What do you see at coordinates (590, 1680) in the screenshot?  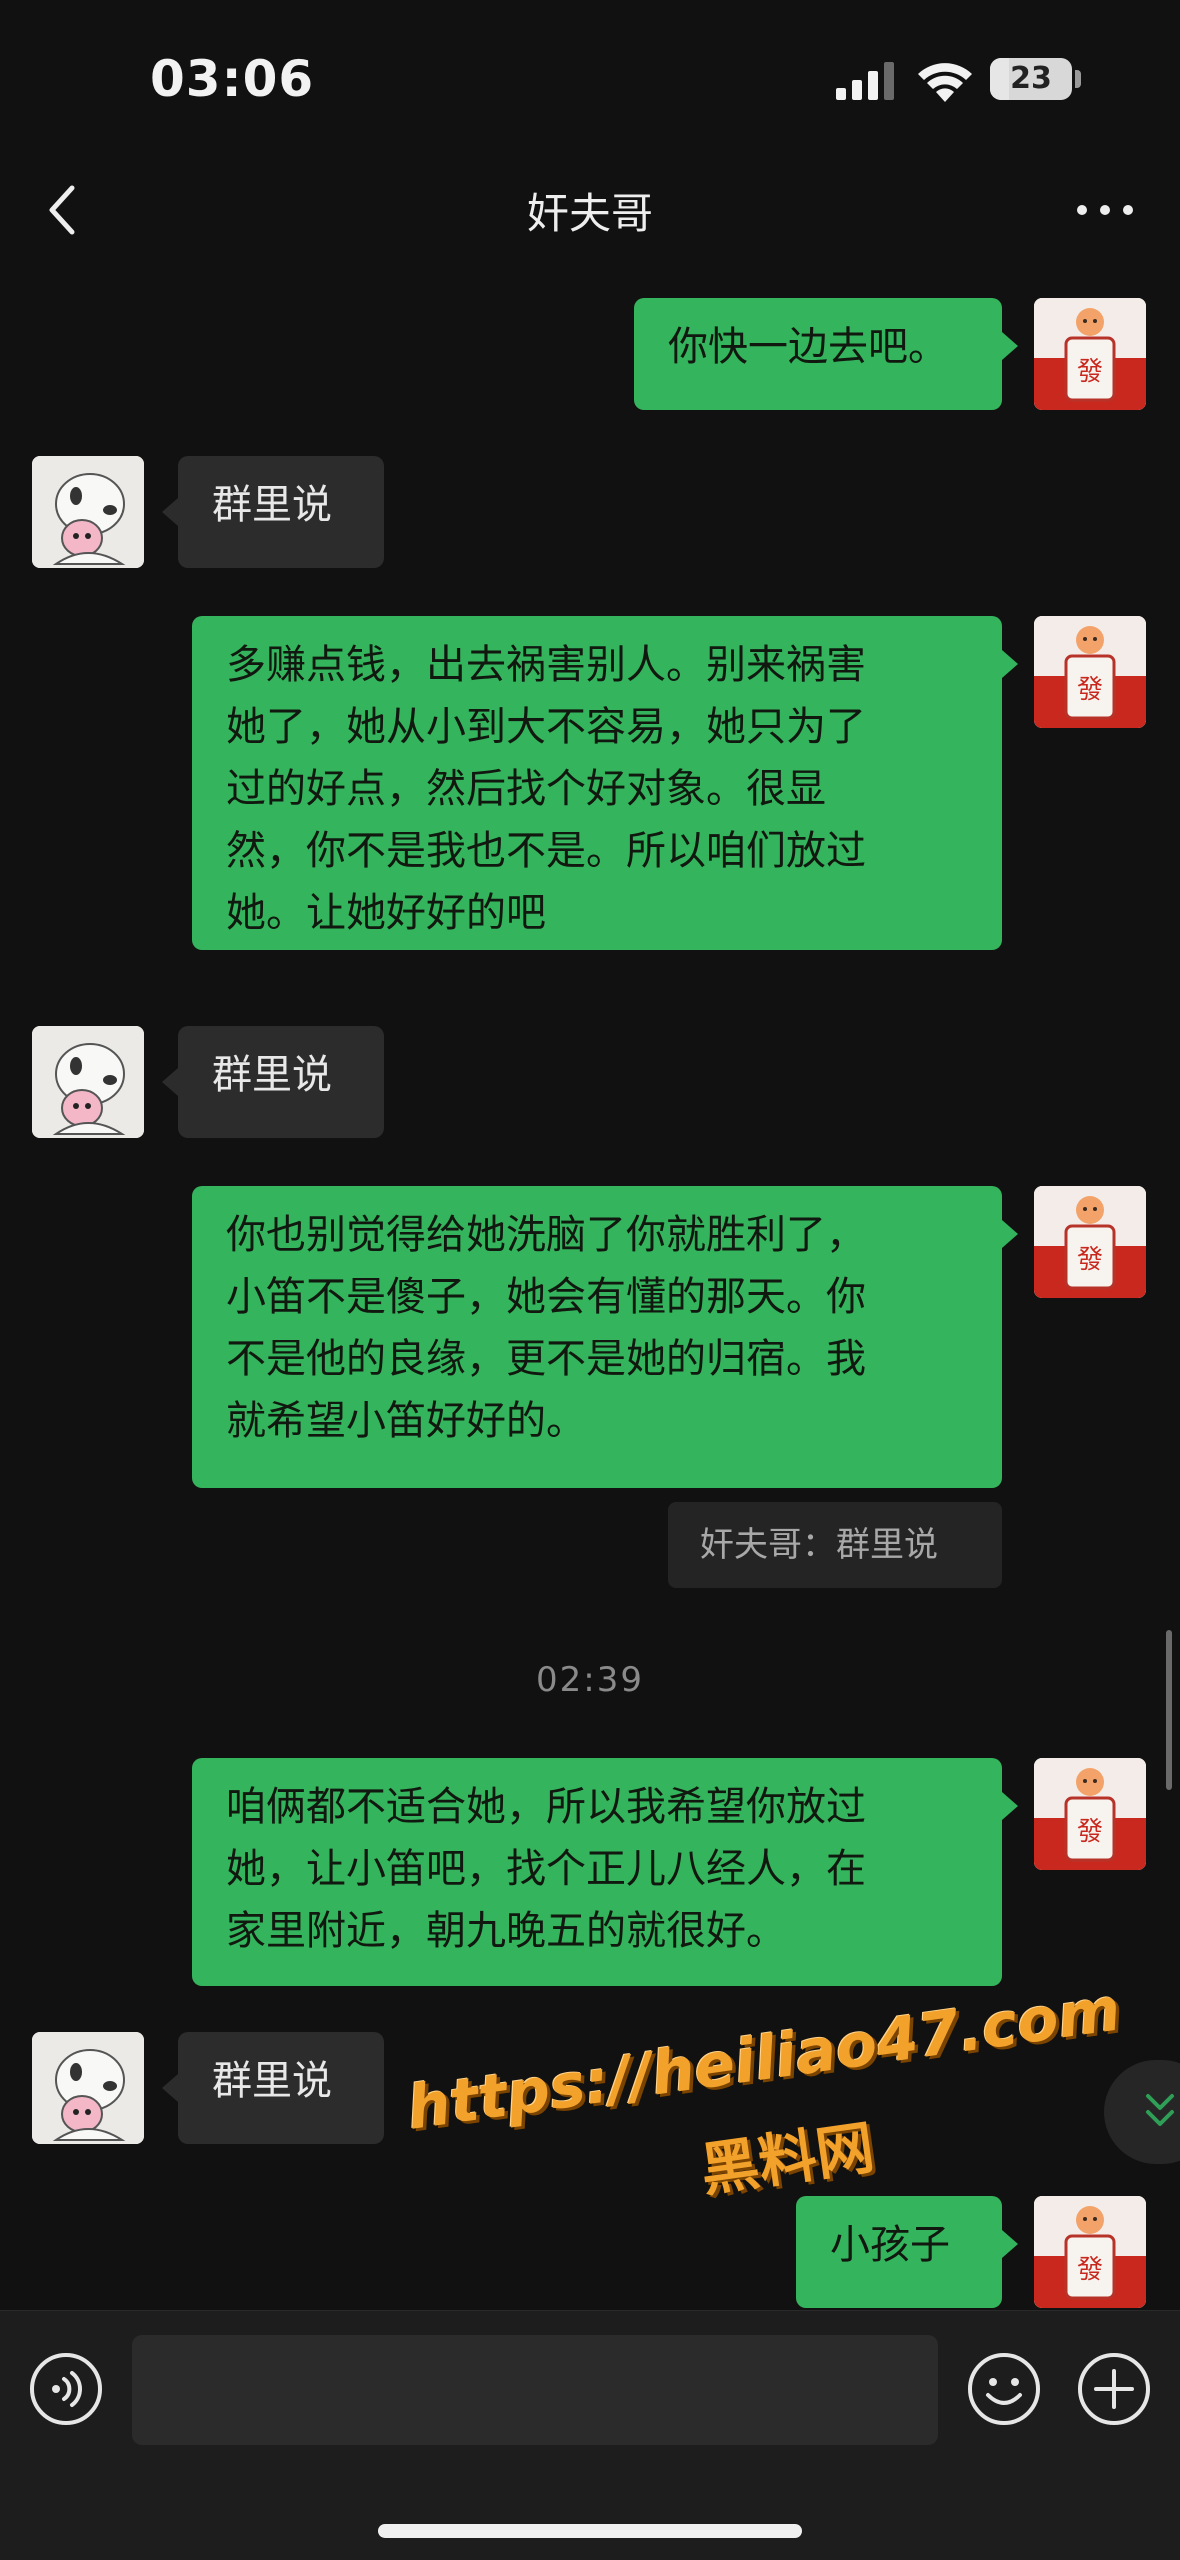 I see `time-separator: 02:39` at bounding box center [590, 1680].